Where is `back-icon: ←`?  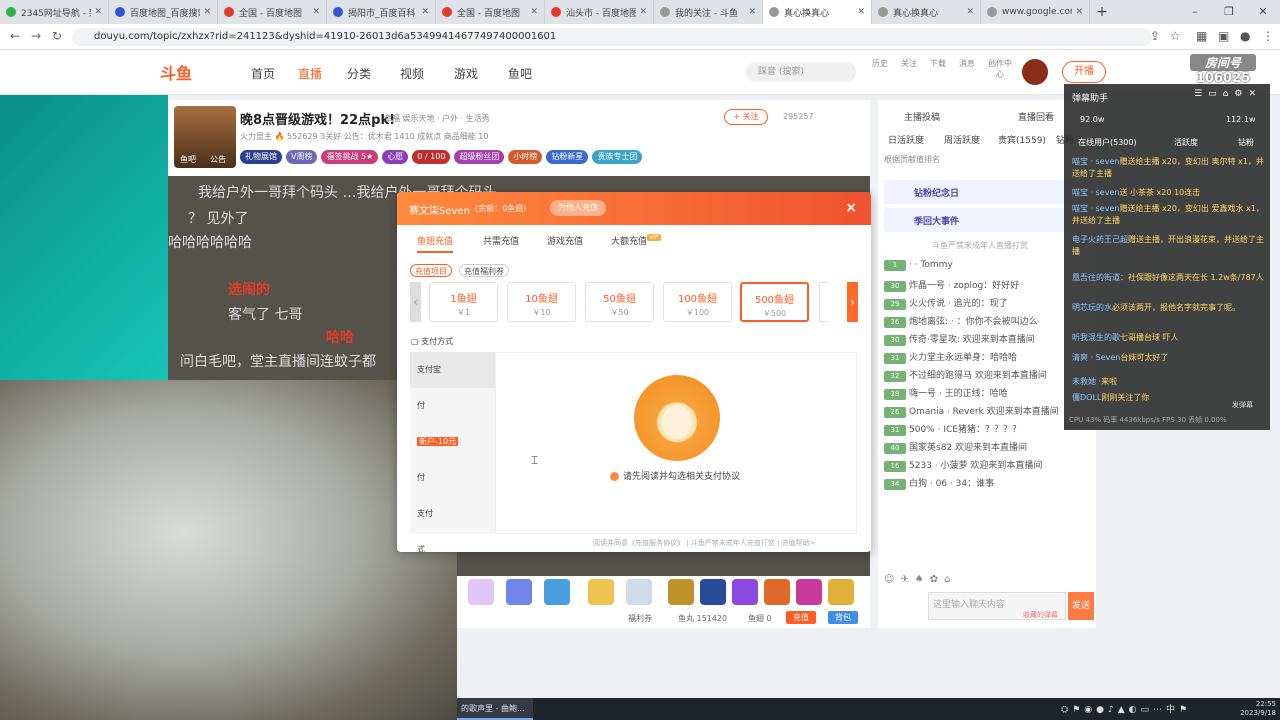
back-icon: ← is located at coordinates (15, 36).